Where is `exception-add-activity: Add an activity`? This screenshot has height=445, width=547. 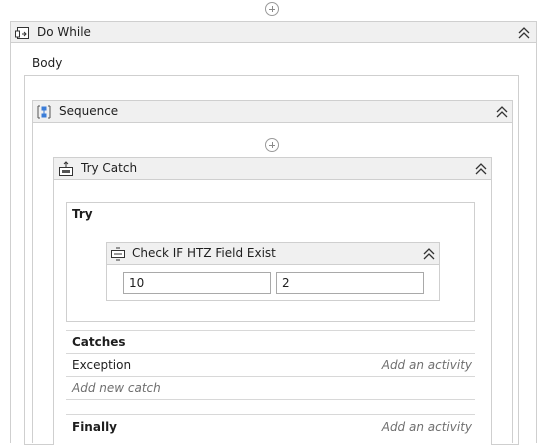 exception-add-activity: Add an activity is located at coordinates (427, 365).